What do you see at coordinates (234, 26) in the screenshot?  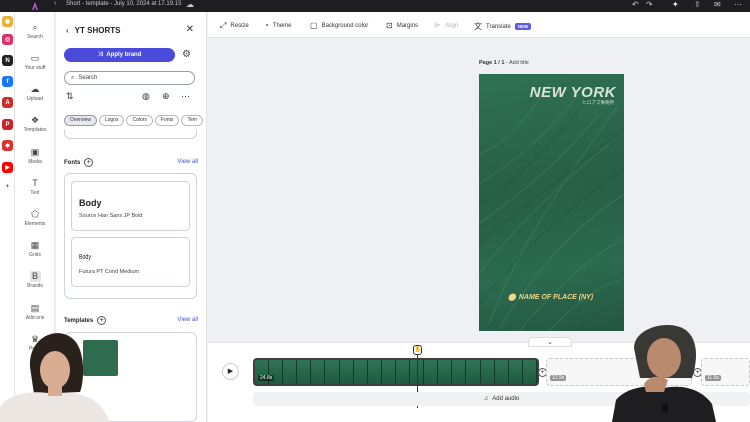 I see `resize-button: ⤢ Resize` at bounding box center [234, 26].